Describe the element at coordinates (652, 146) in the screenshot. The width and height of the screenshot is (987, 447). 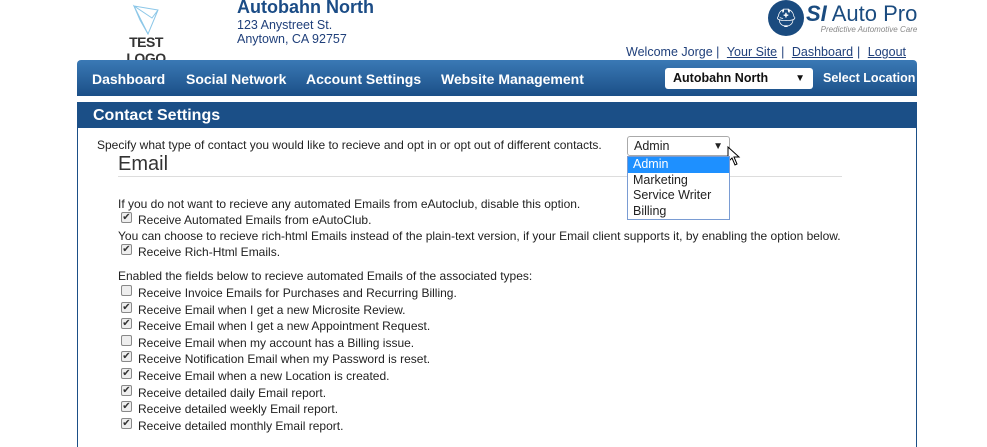
I see `role-value: Admin` at that location.